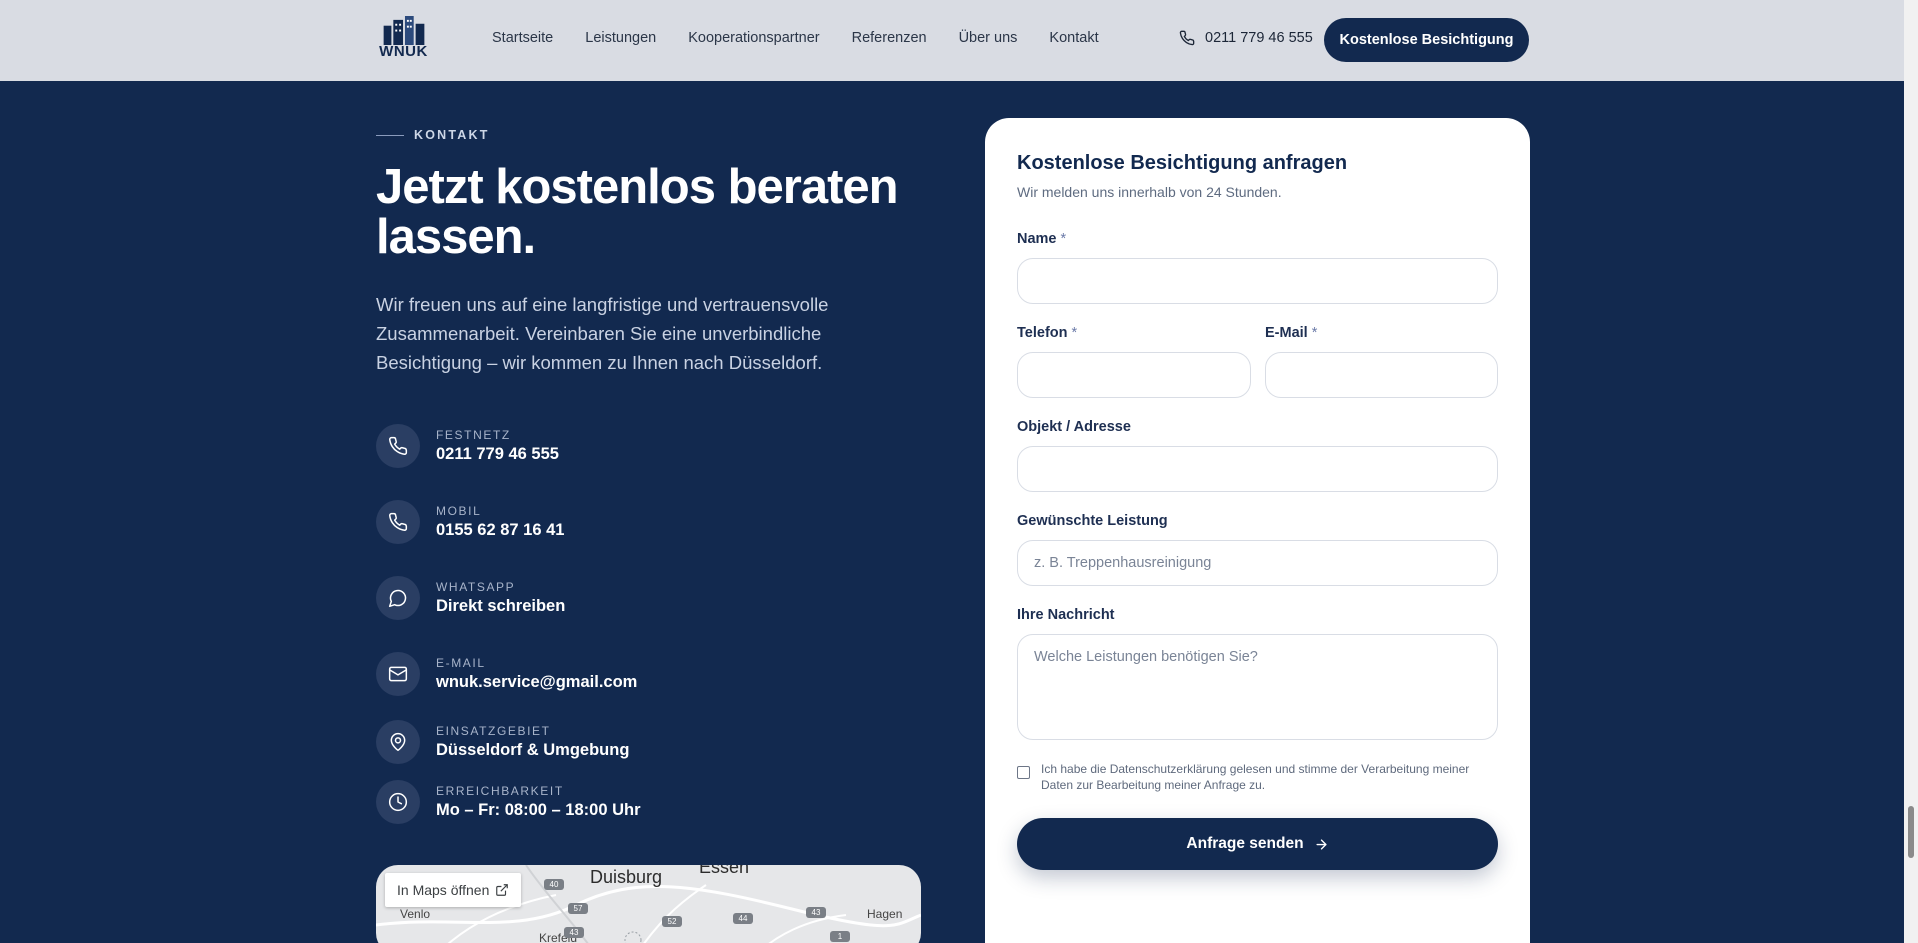 The width and height of the screenshot is (1918, 943). Describe the element at coordinates (554, 884) in the screenshot. I see `road-shield: 40` at that location.